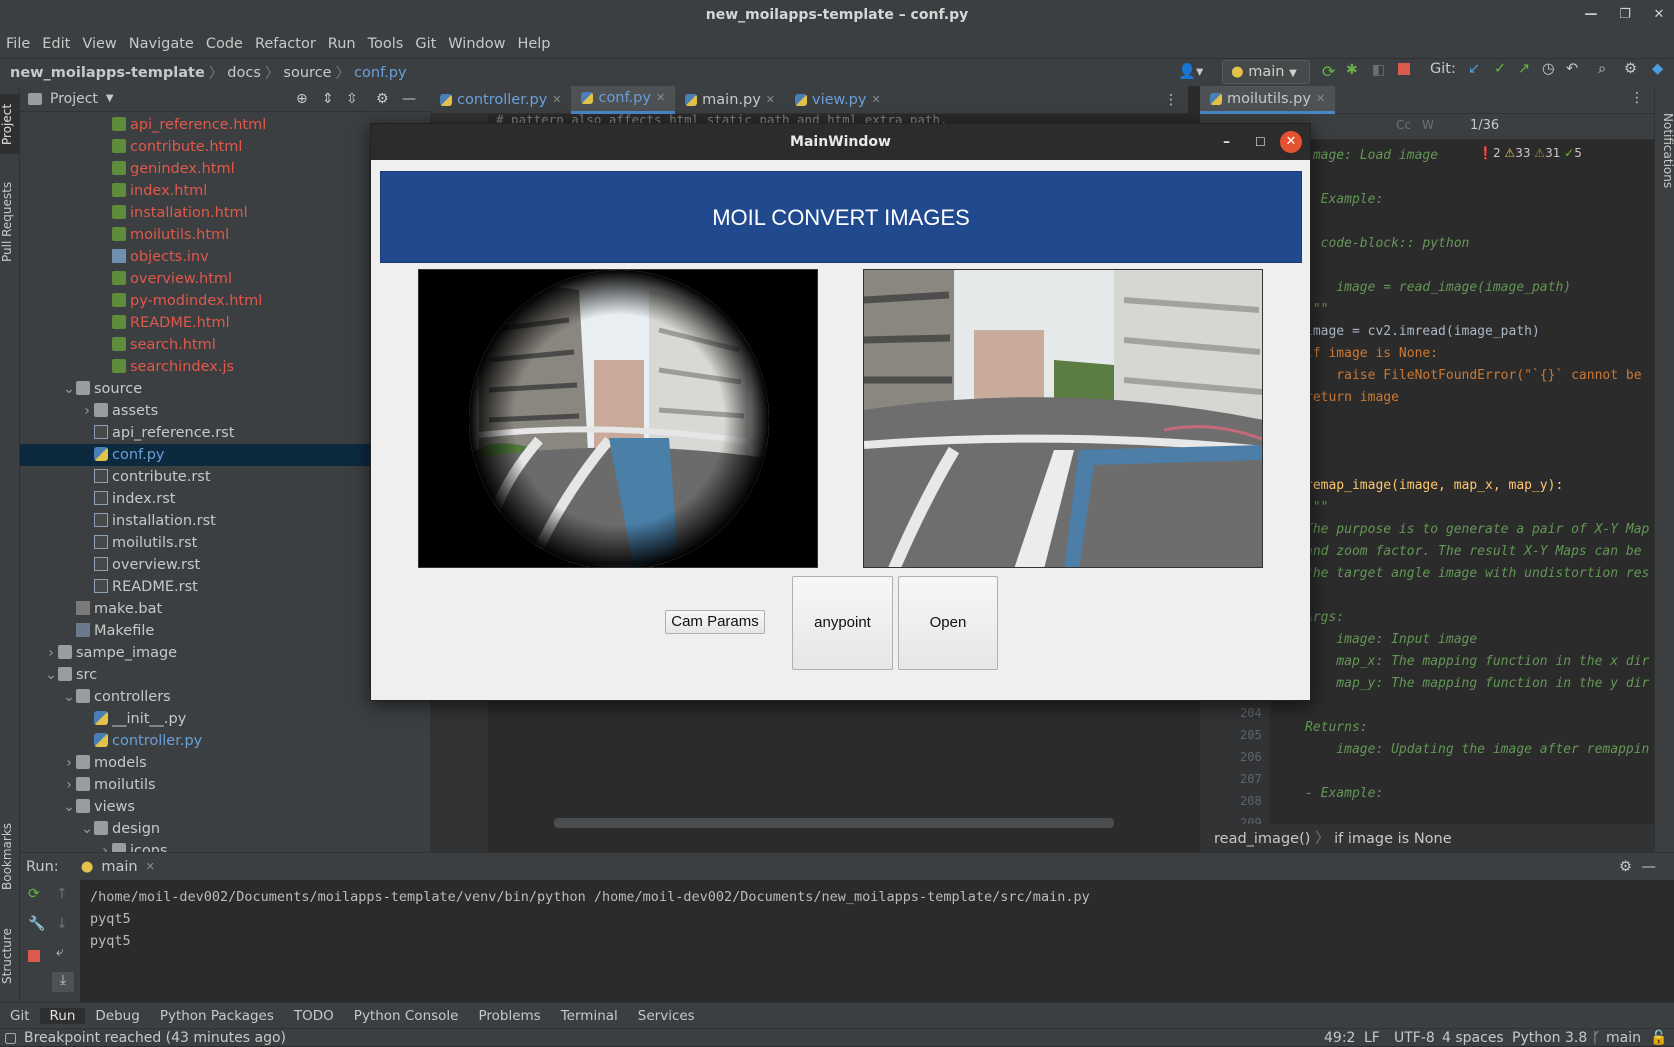 This screenshot has height=1047, width=1674. I want to click on tab-main: main.py ✕, so click(730, 100).